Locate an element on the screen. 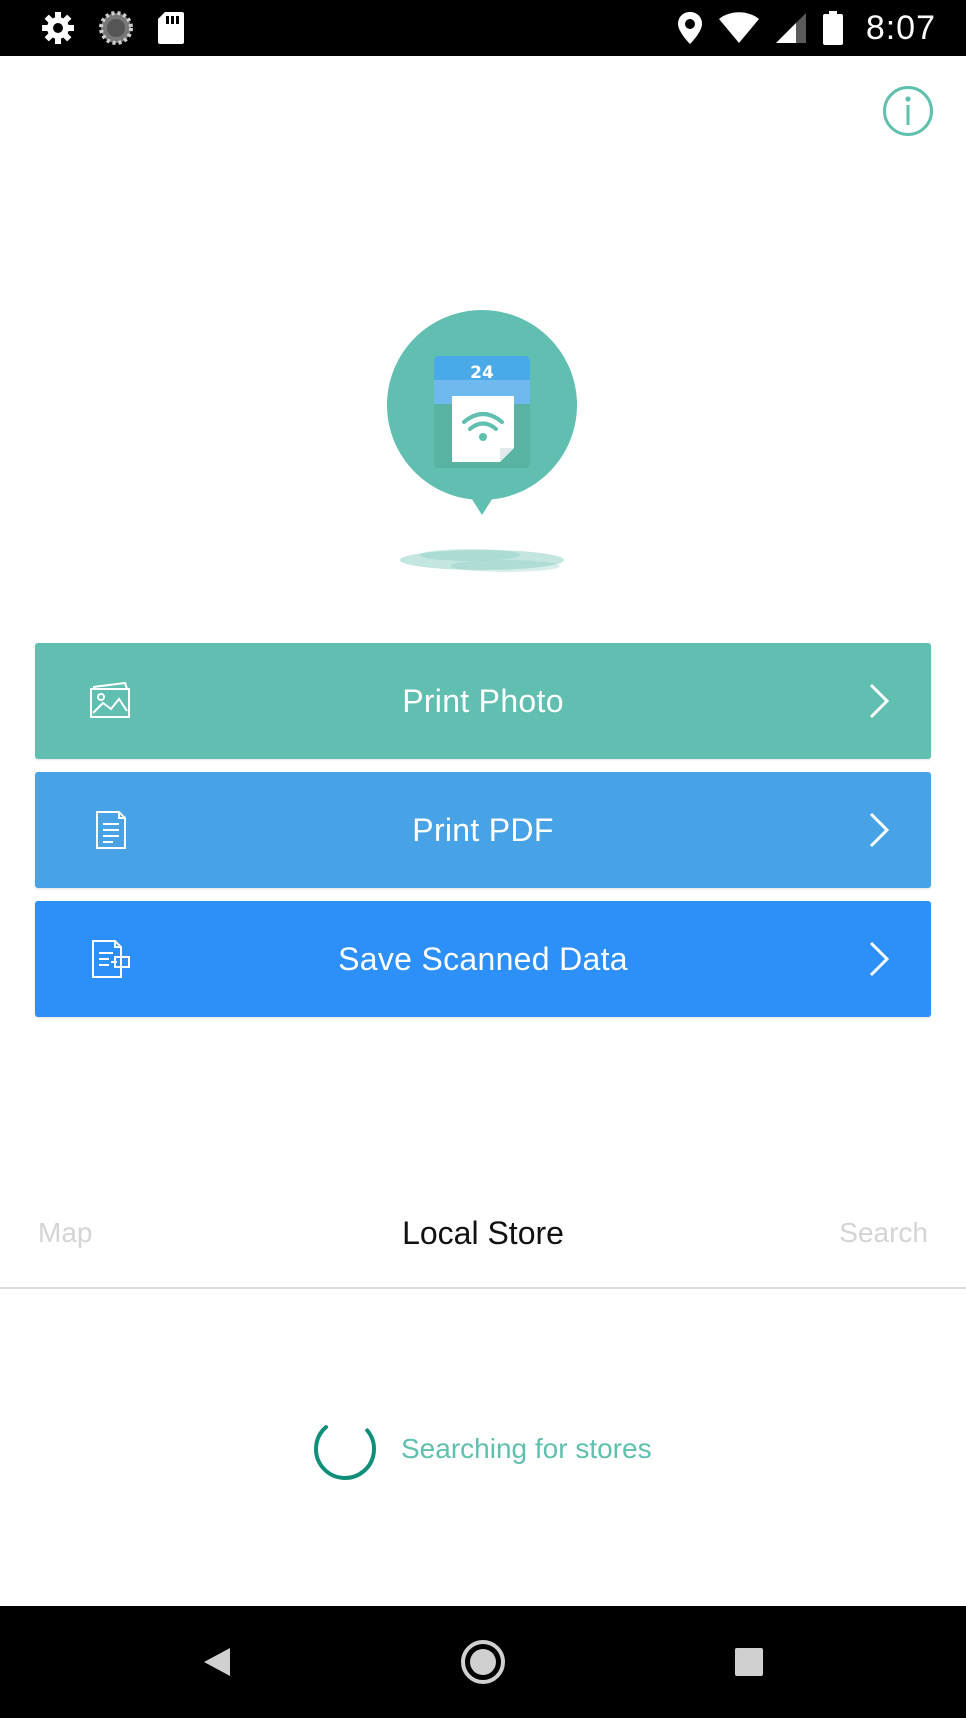 This screenshot has height=1718, width=966. status-left-icons is located at coordinates (113, 28).